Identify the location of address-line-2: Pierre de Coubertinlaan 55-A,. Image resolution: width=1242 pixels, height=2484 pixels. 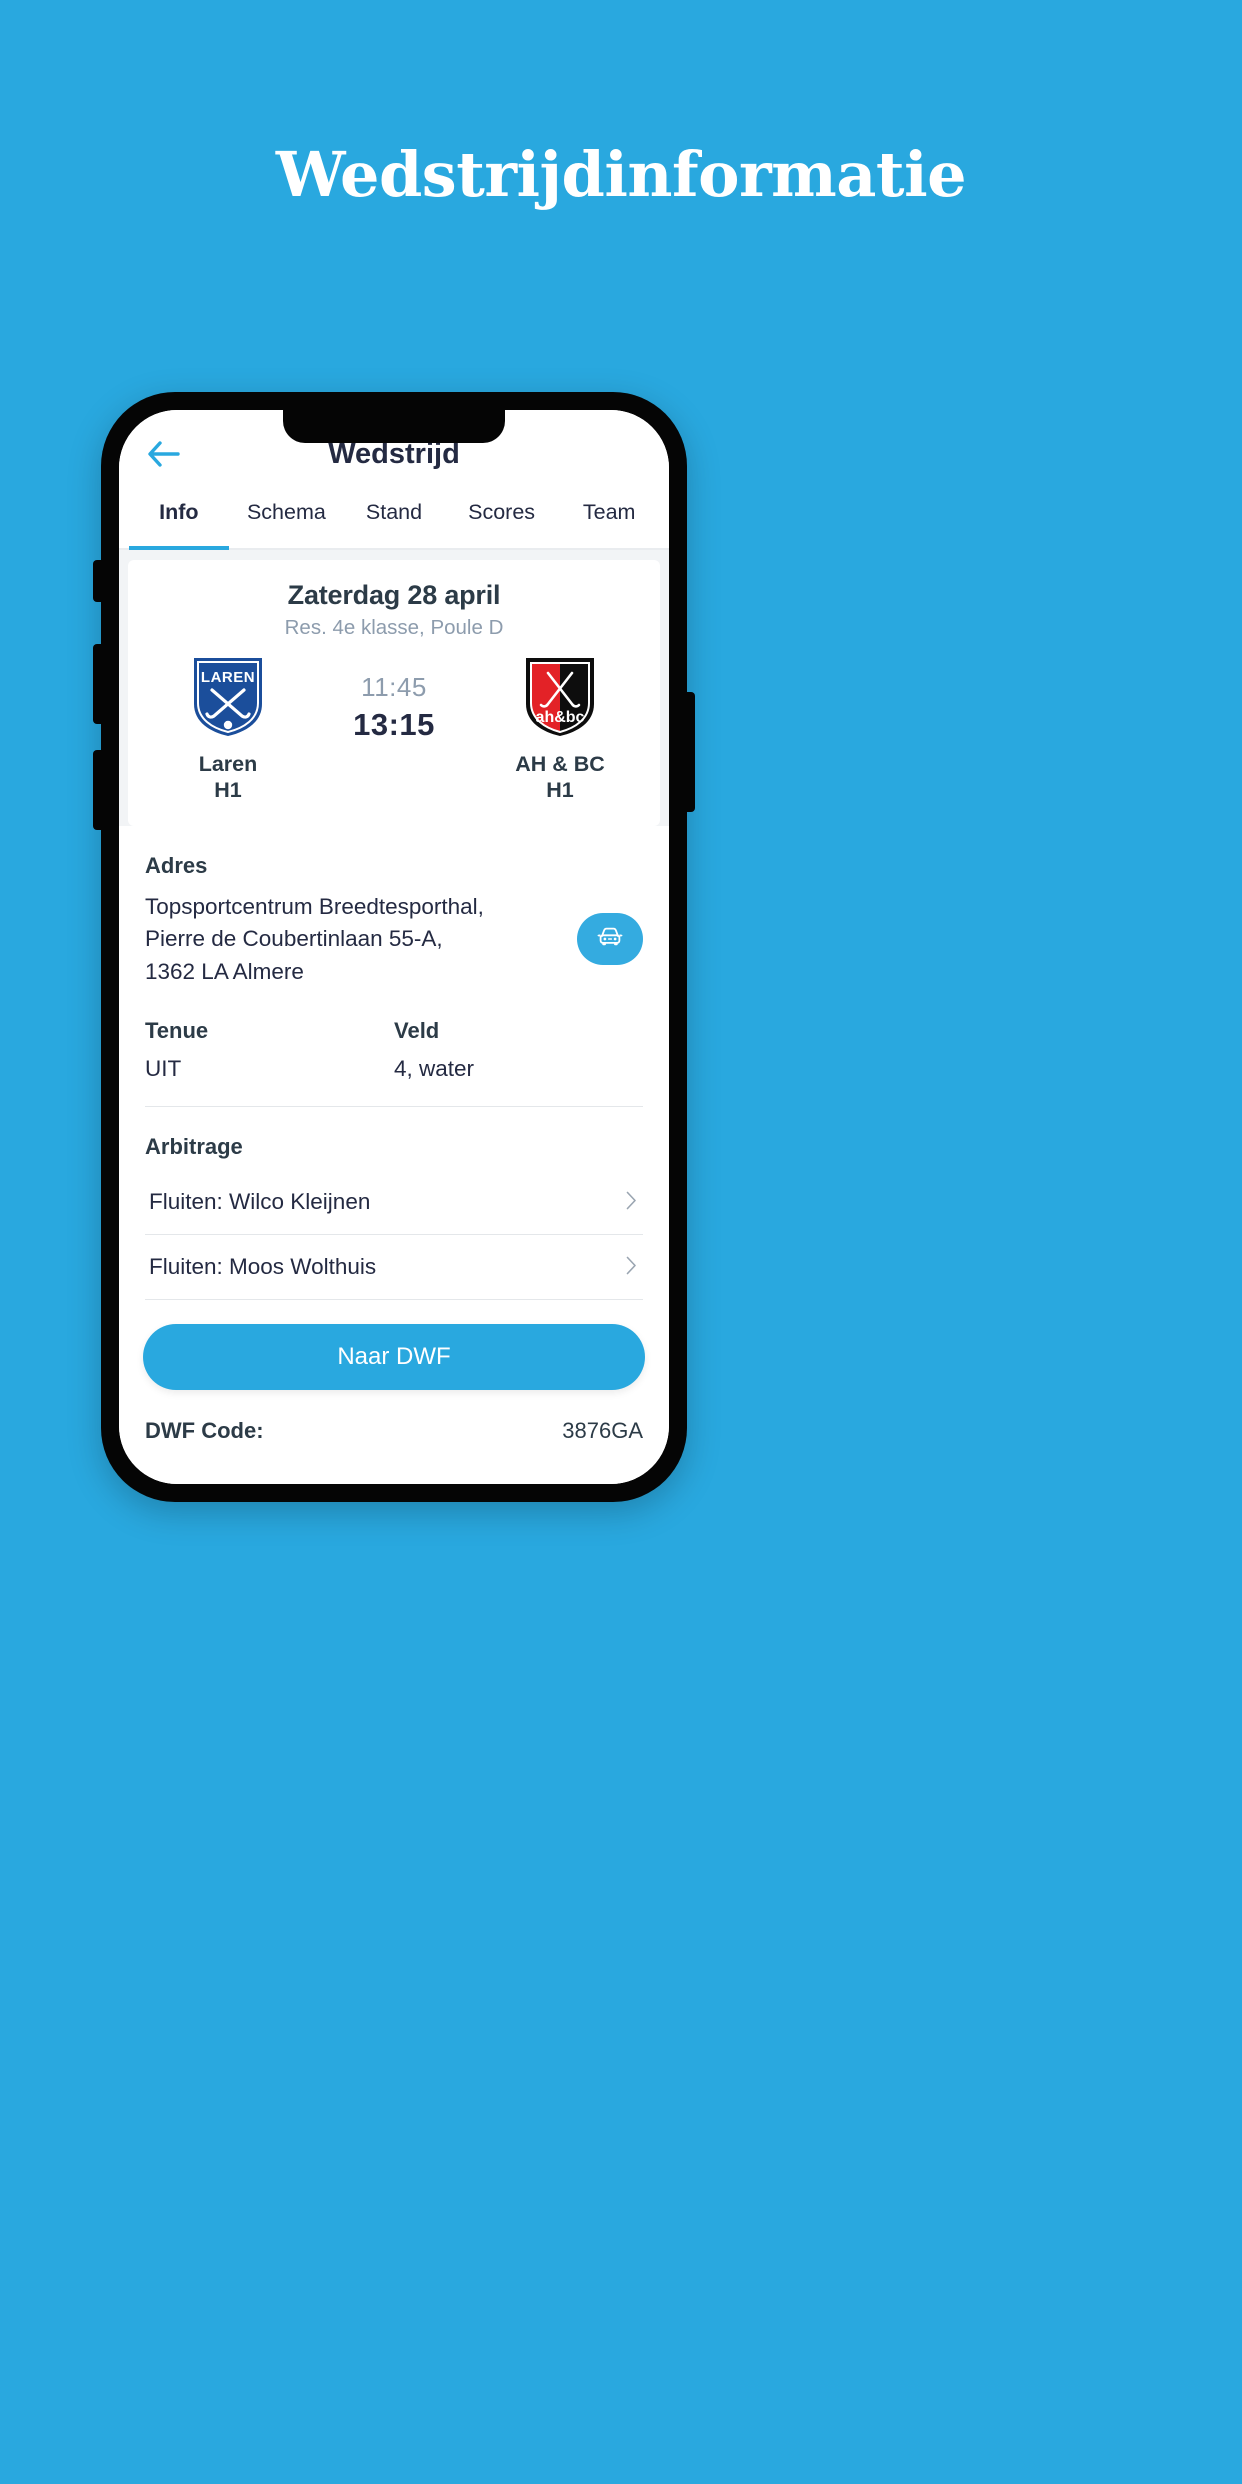
(294, 939).